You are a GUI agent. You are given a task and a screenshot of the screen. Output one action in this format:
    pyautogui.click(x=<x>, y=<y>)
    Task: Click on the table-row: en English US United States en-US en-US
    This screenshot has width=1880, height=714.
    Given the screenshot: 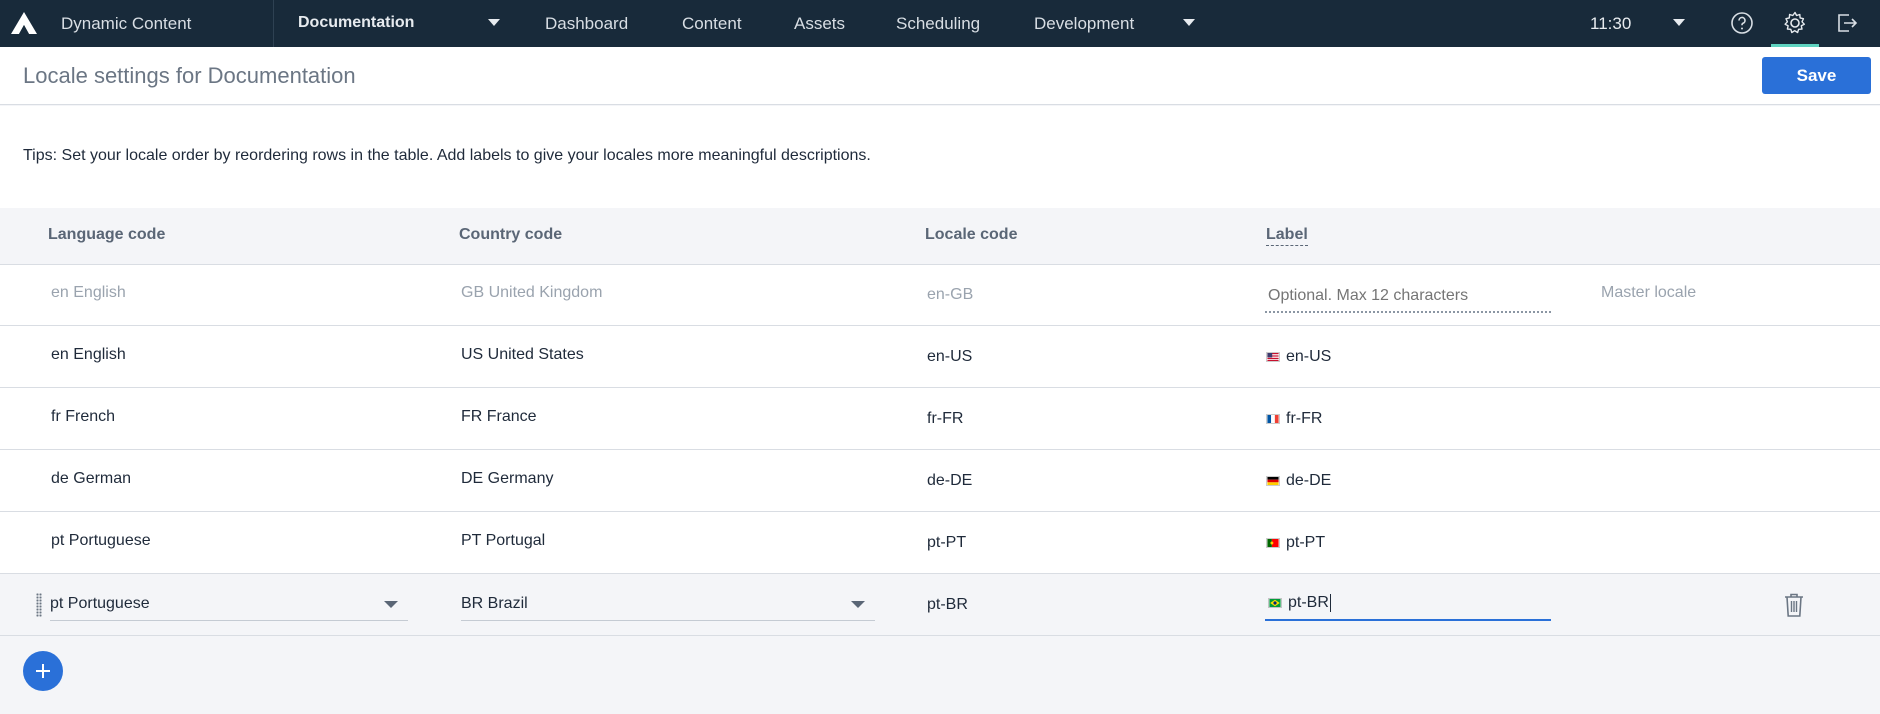 What is the action you would take?
    pyautogui.click(x=940, y=357)
    